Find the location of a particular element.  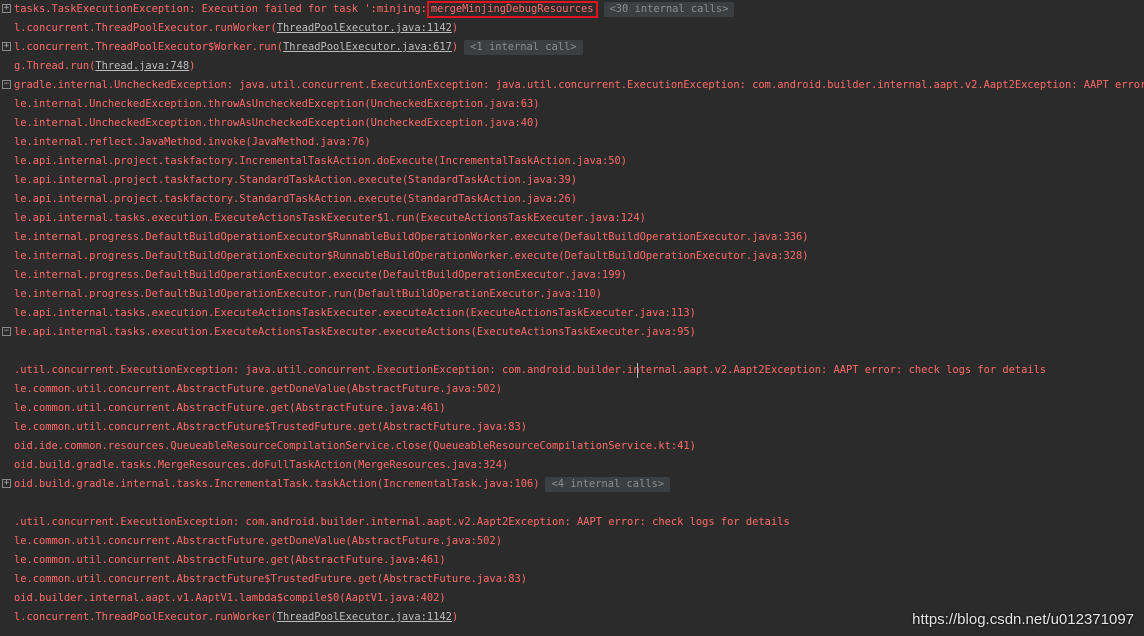

internal-calls-fold: <4 internal calls> is located at coordinates (608, 484).